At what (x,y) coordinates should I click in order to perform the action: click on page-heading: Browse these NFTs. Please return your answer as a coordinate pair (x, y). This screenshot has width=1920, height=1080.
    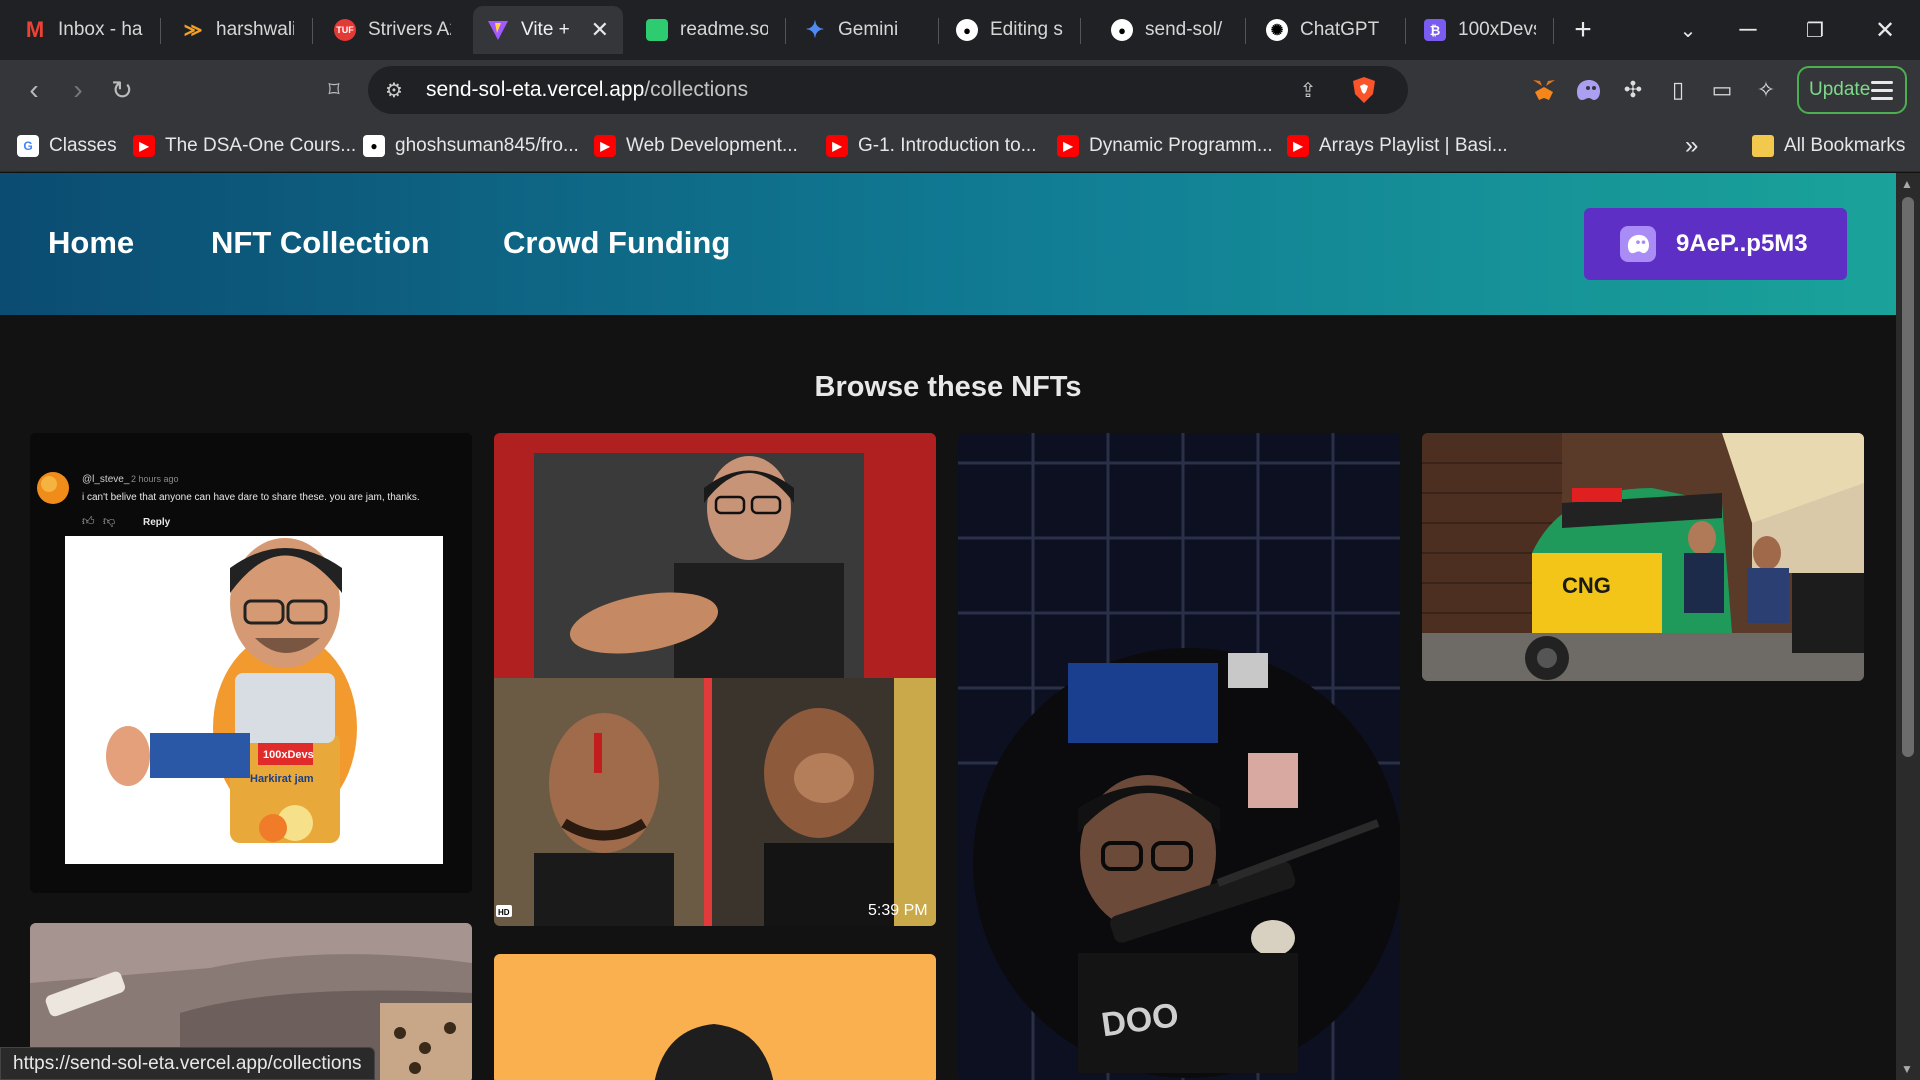
    Looking at the image, I should click on (948, 387).